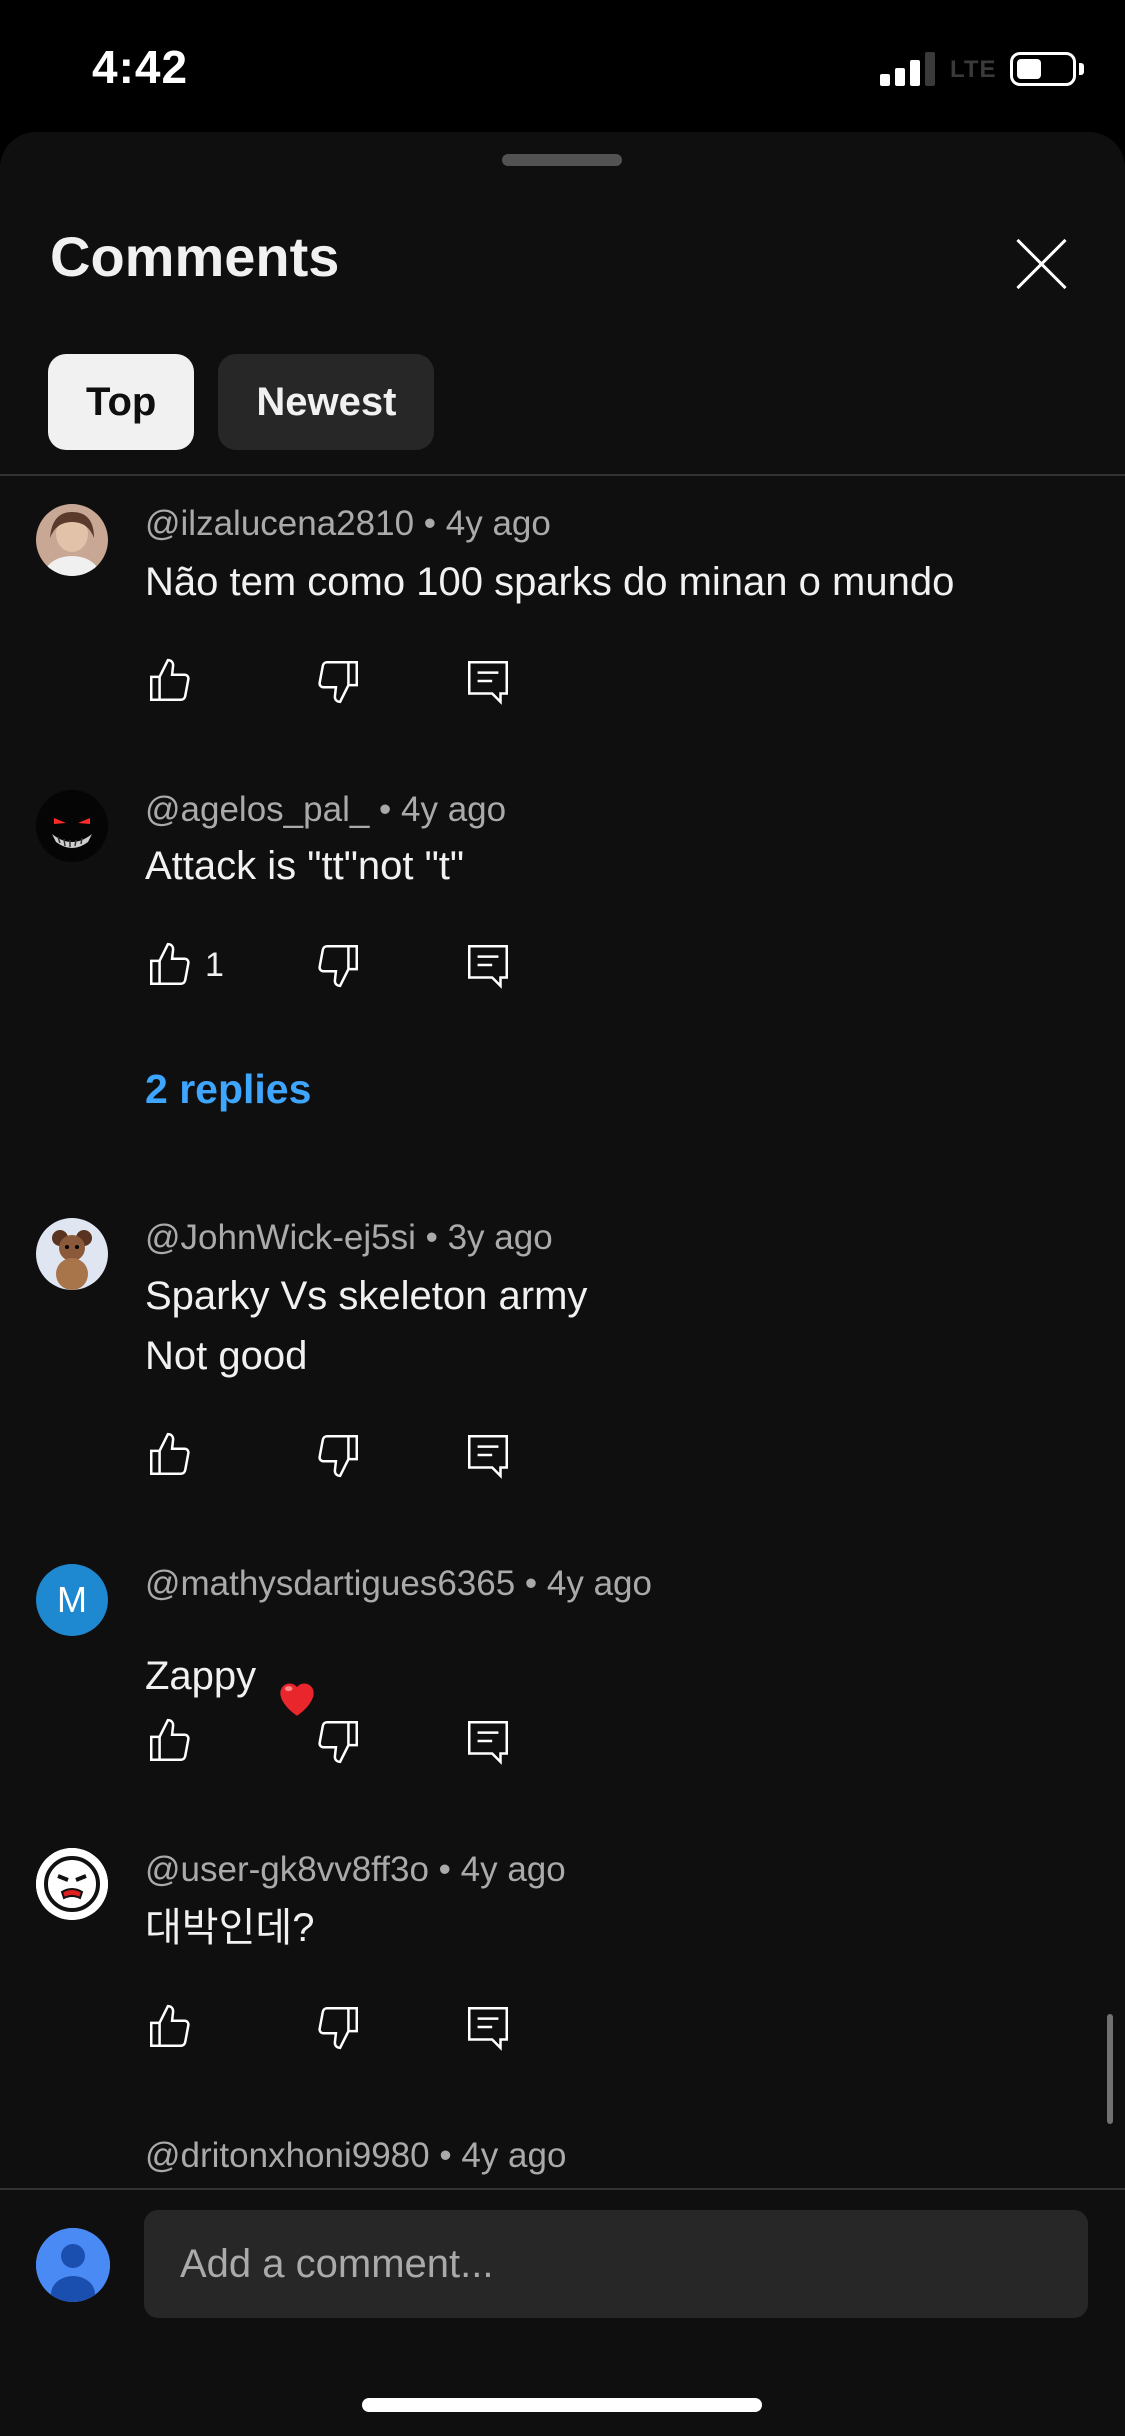 This screenshot has width=1125, height=2436. I want to click on like-count: 1, so click(214, 965).